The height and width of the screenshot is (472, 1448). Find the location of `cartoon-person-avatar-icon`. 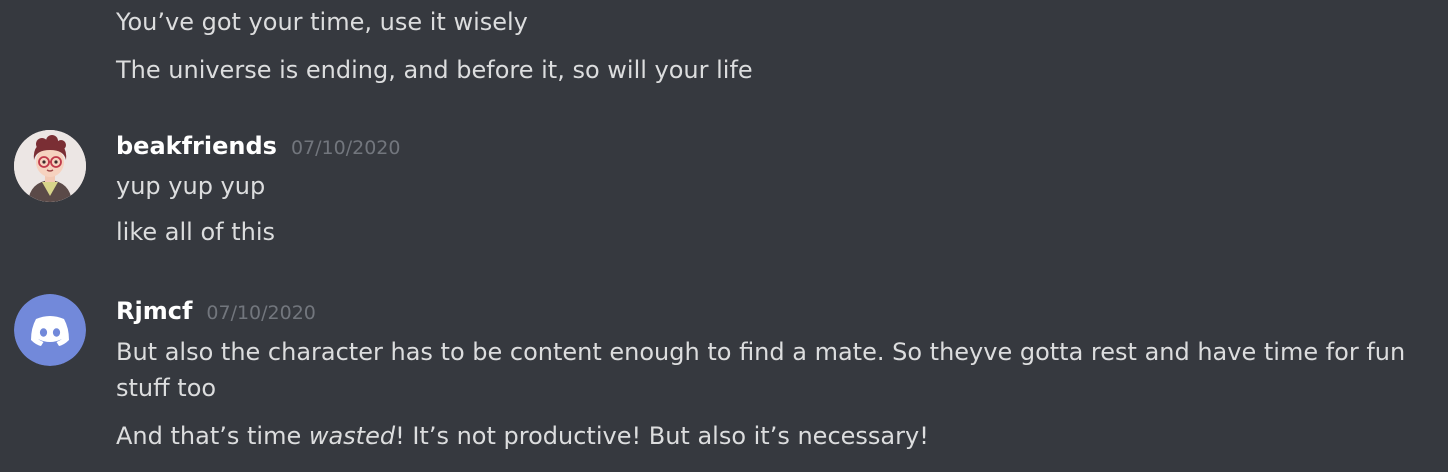

cartoon-person-avatar-icon is located at coordinates (50, 166).